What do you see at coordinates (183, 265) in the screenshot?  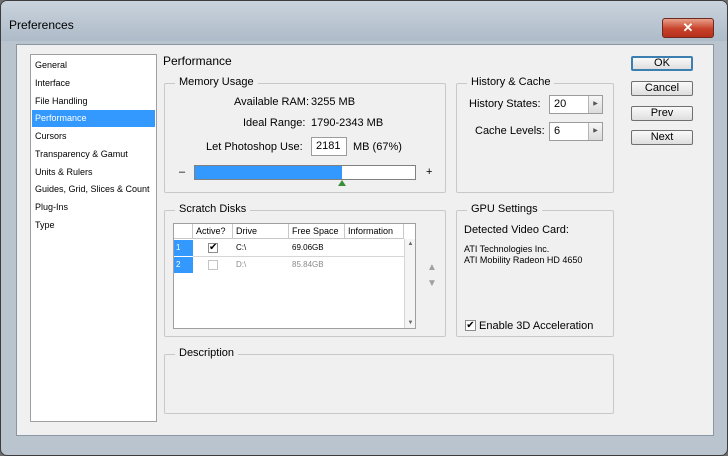 I see `table-row-number: 2` at bounding box center [183, 265].